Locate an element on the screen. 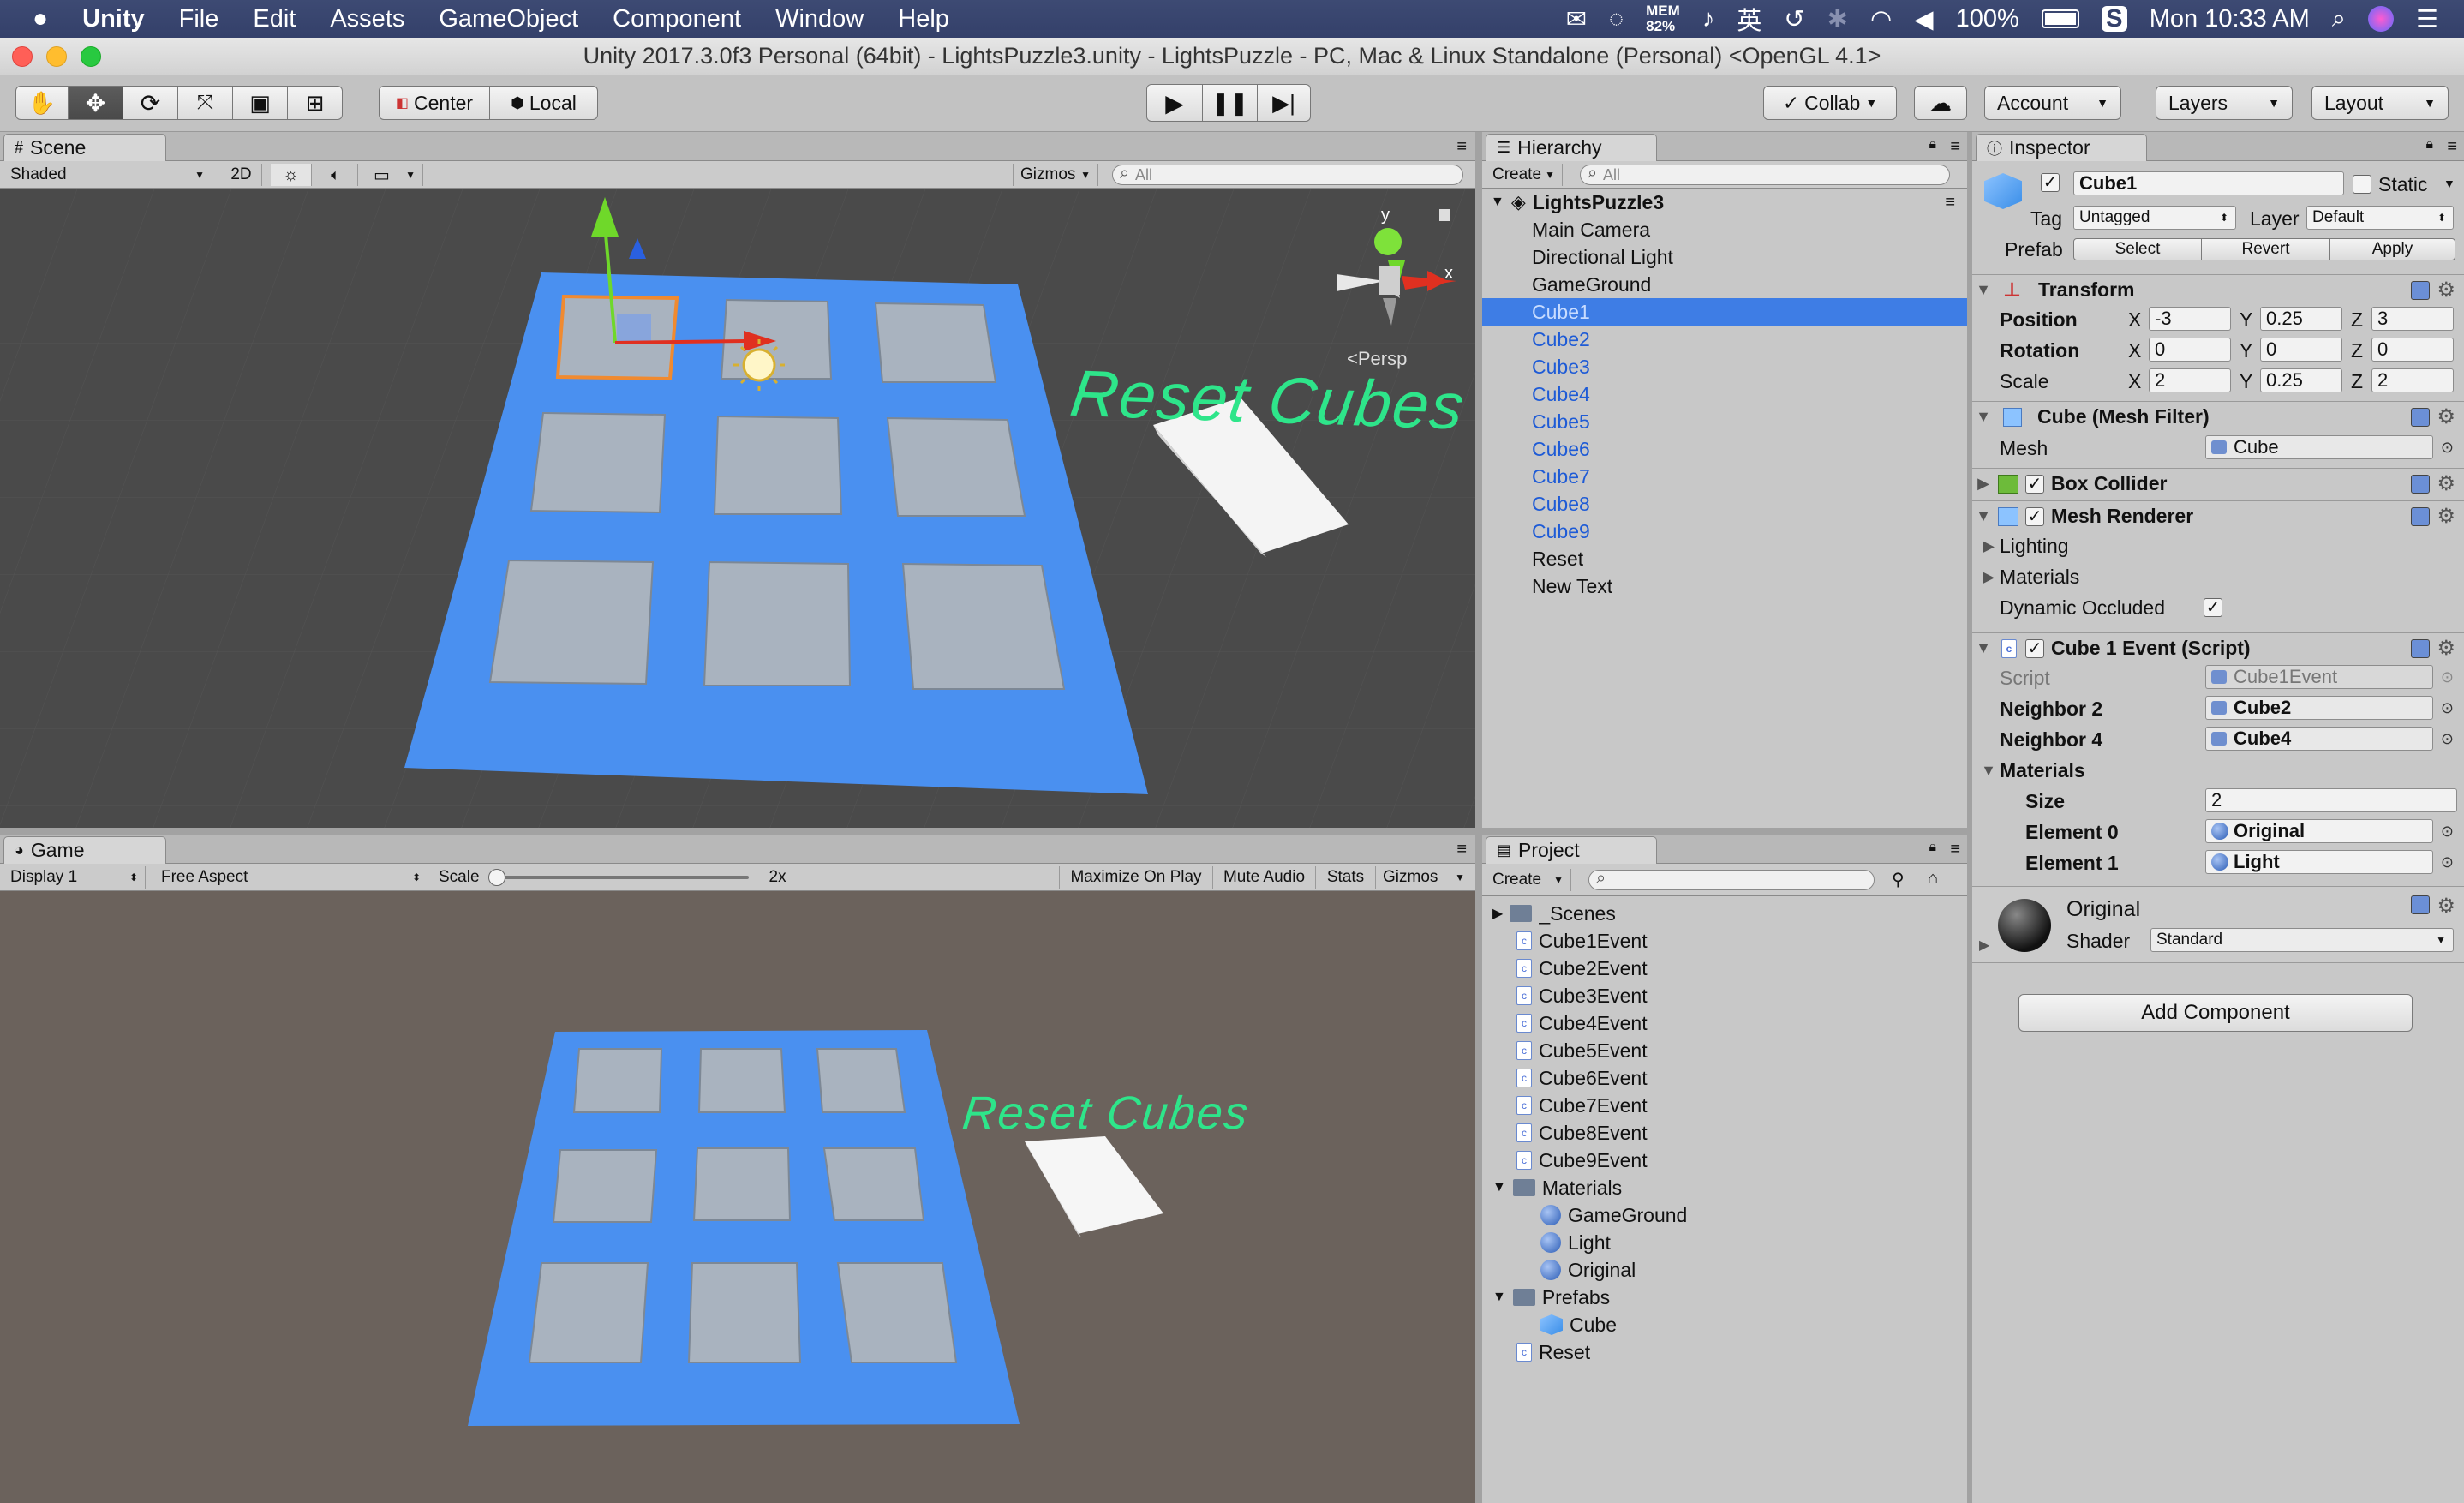 Image resolution: width=2464 pixels, height=1503 pixels. cloud-button: ☁ is located at coordinates (1941, 103).